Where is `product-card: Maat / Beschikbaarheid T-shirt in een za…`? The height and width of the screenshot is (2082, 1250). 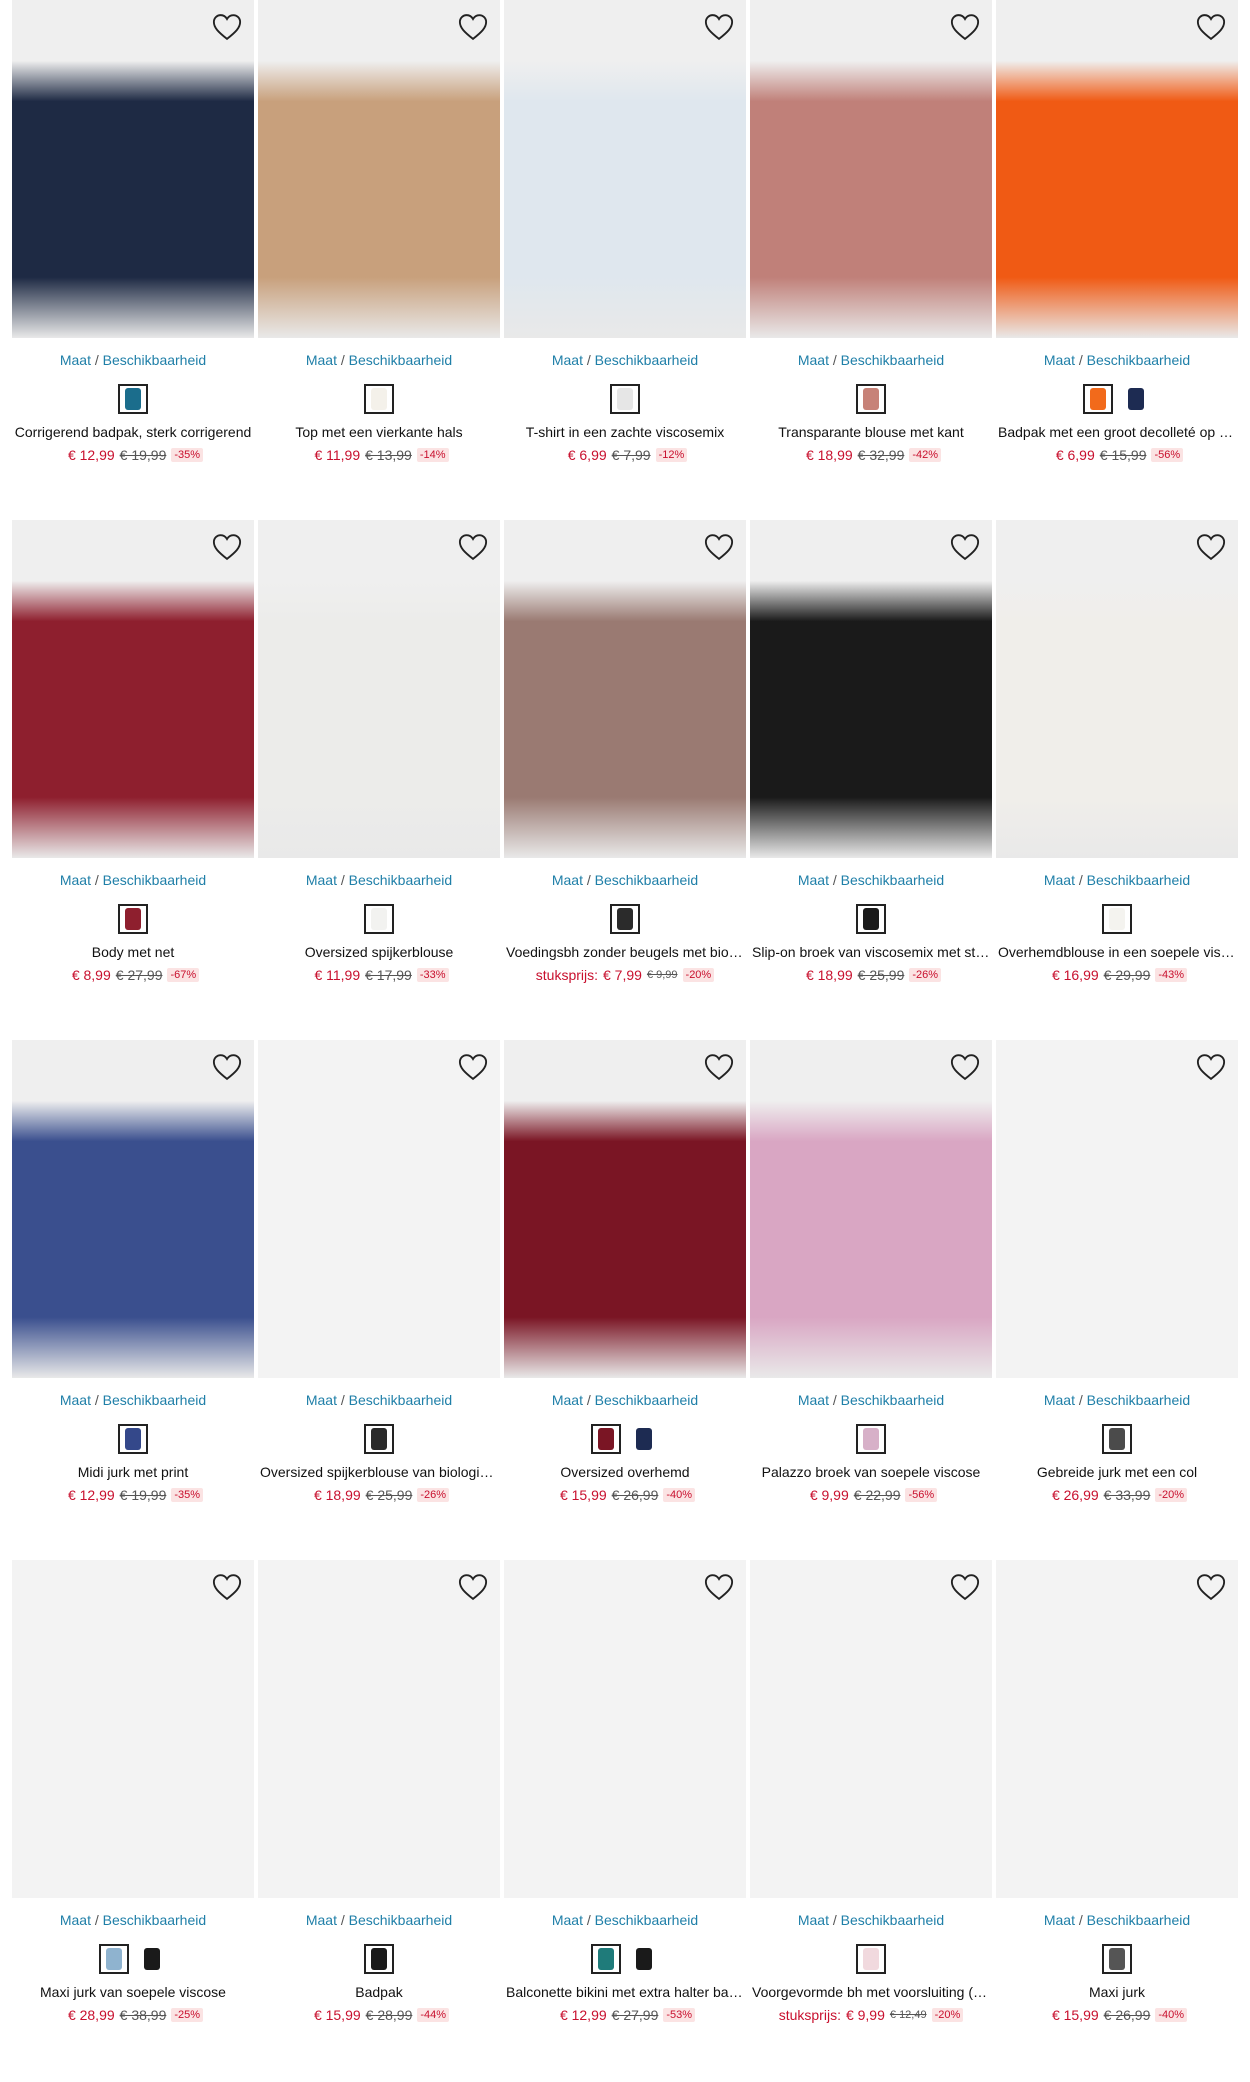
product-card: Maat / Beschikbaarheid T-shirt in een za… is located at coordinates (625, 232).